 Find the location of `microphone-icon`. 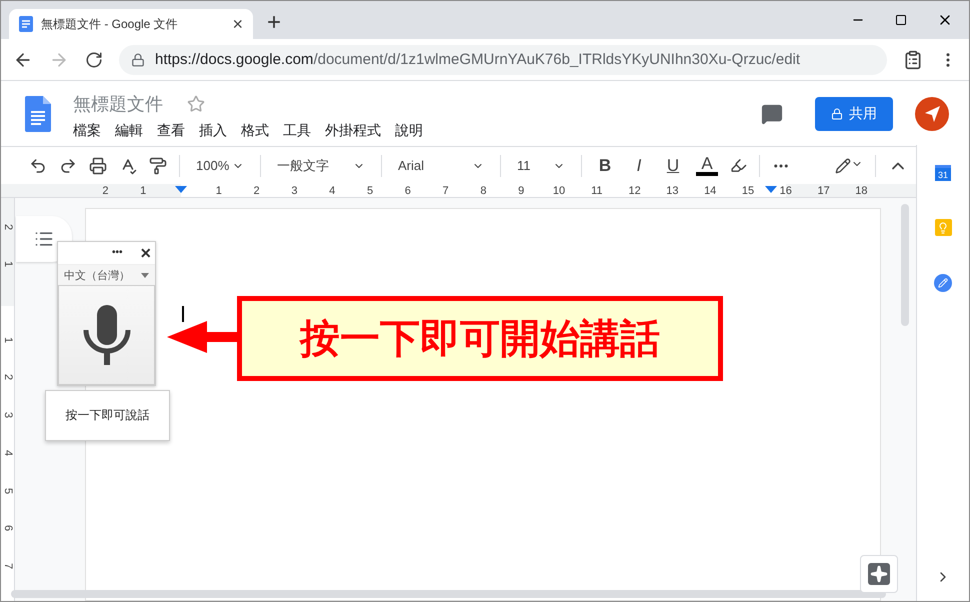

microphone-icon is located at coordinates (106, 335).